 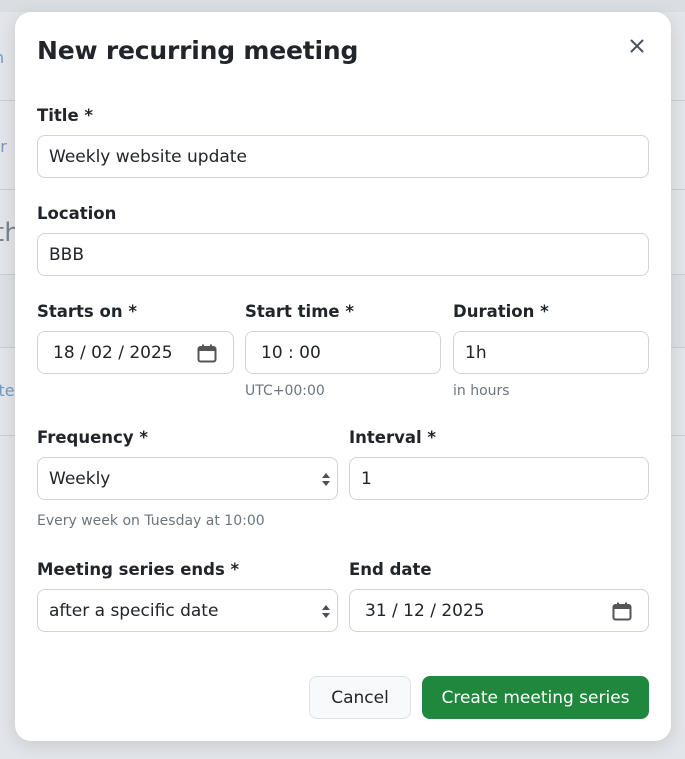 I want to click on timezone-help-text: UTC+00:00, so click(x=285, y=391).